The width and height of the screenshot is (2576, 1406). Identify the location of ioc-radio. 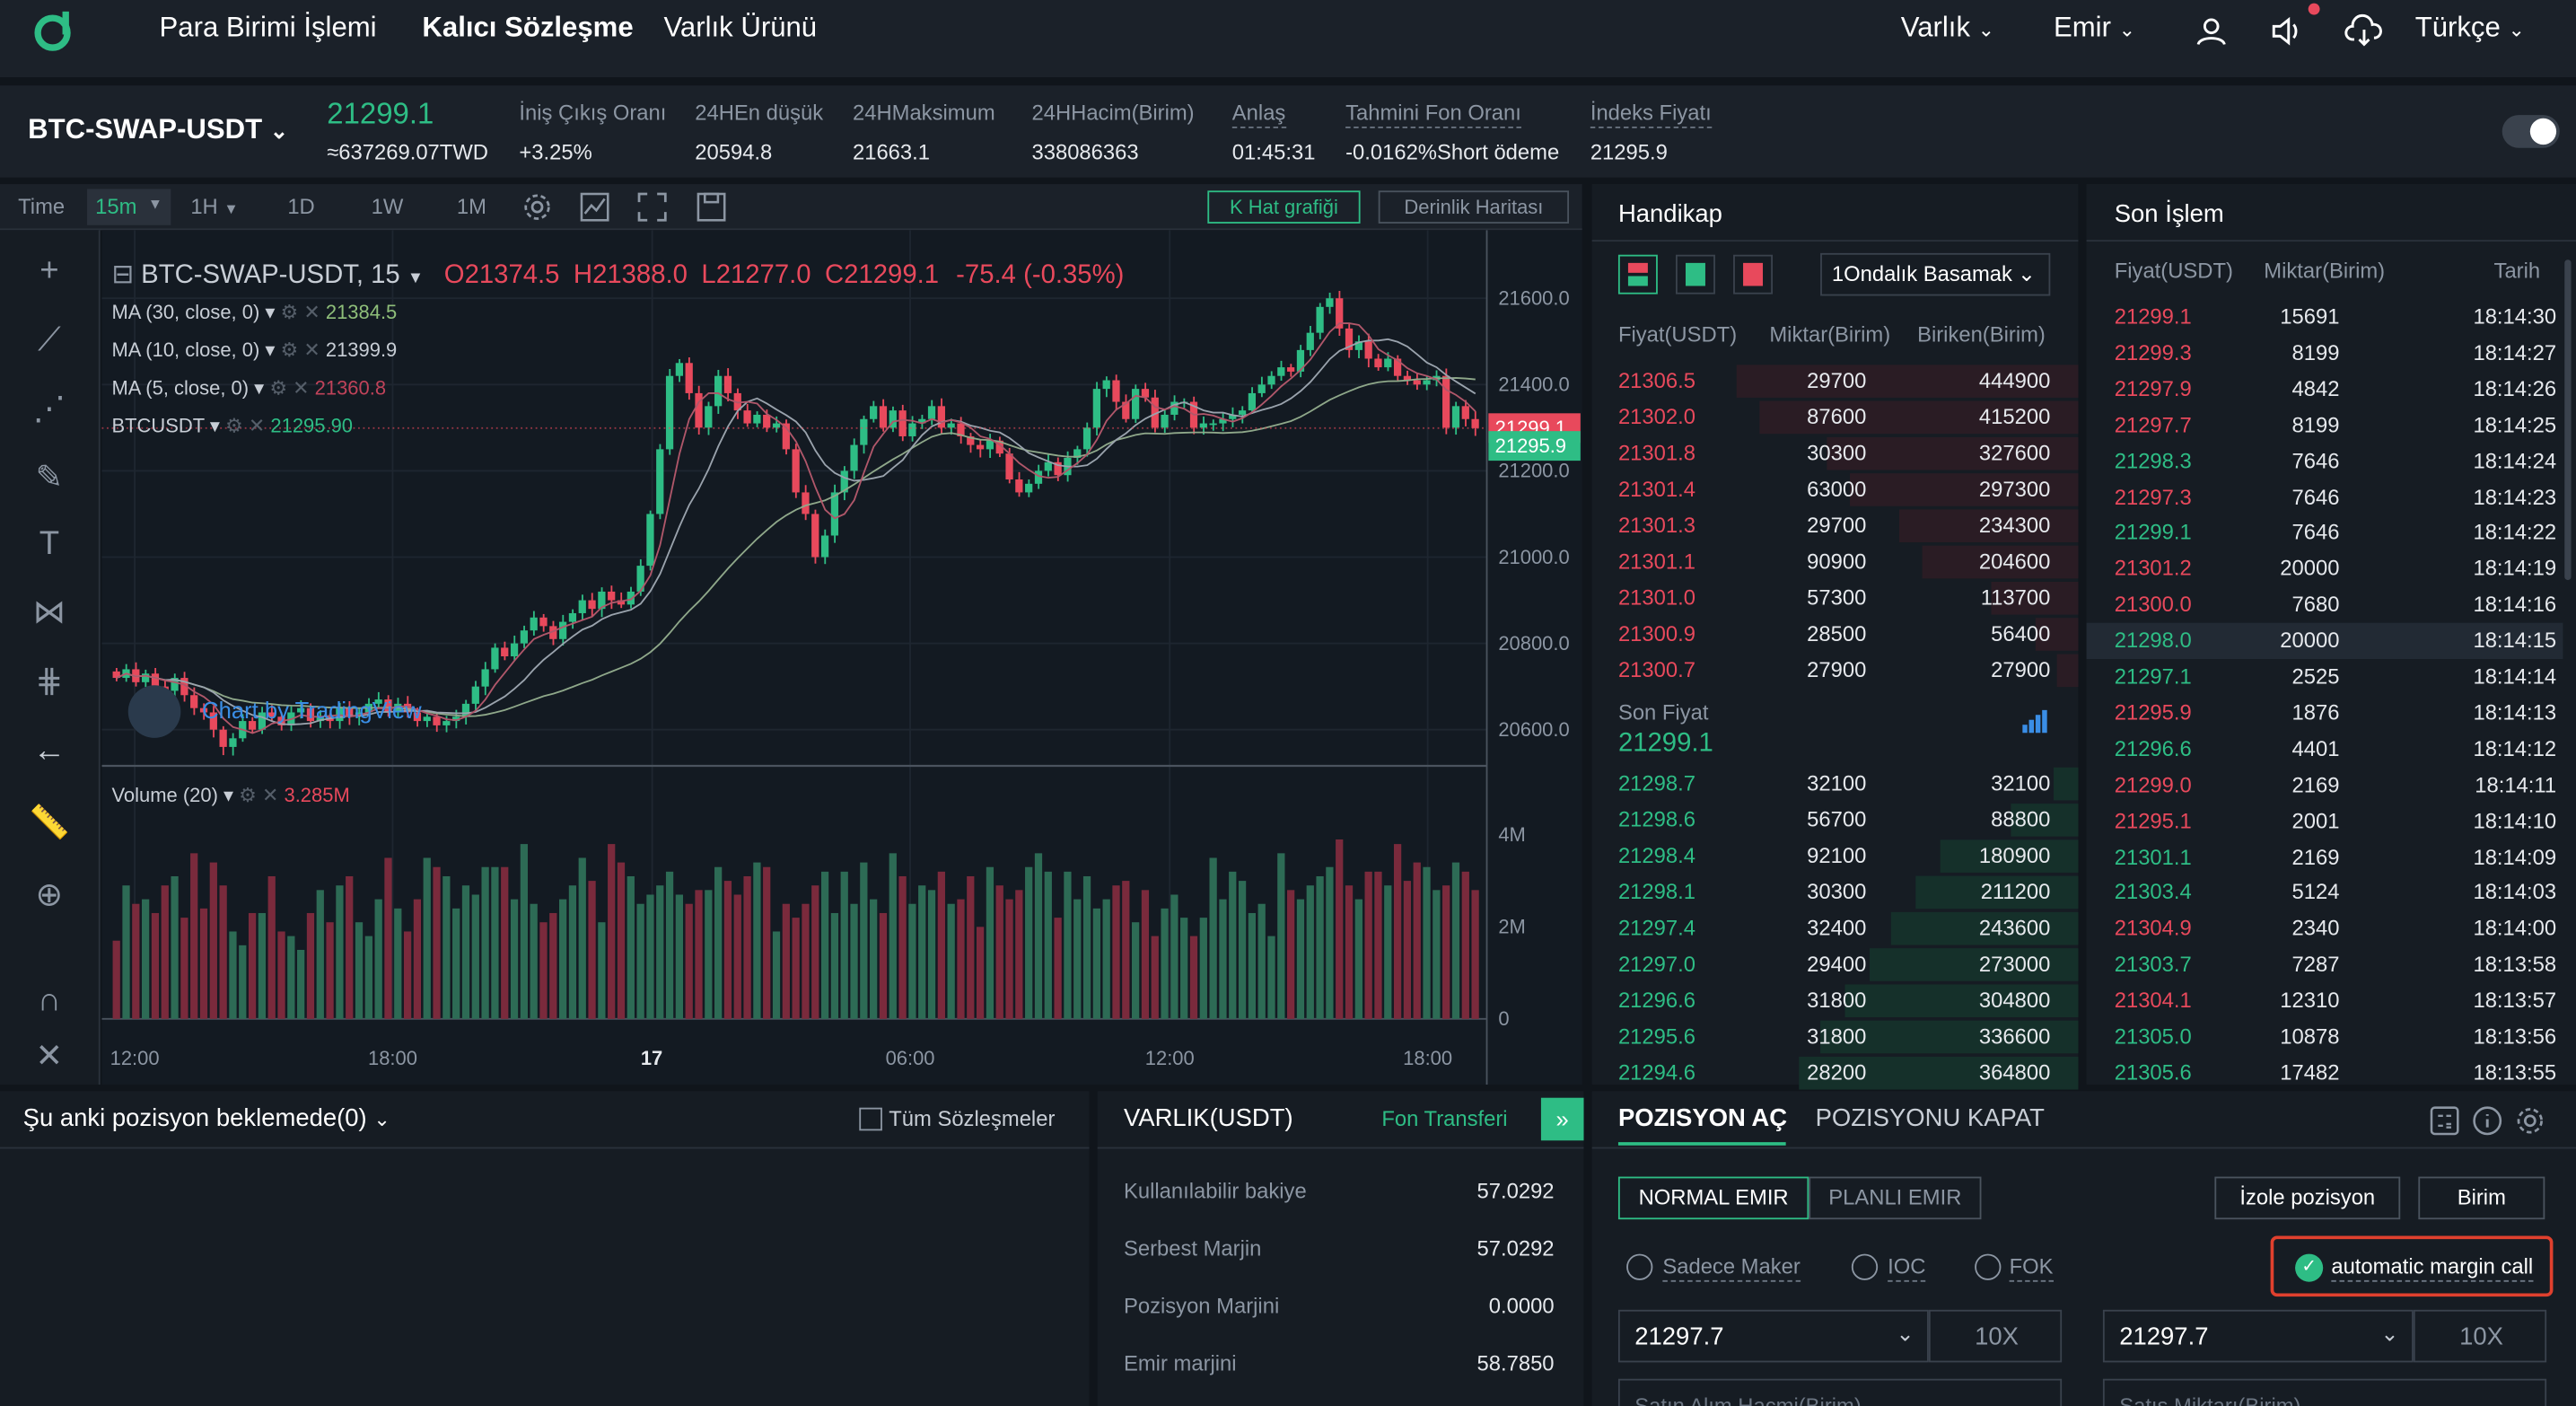
(1865, 1266).